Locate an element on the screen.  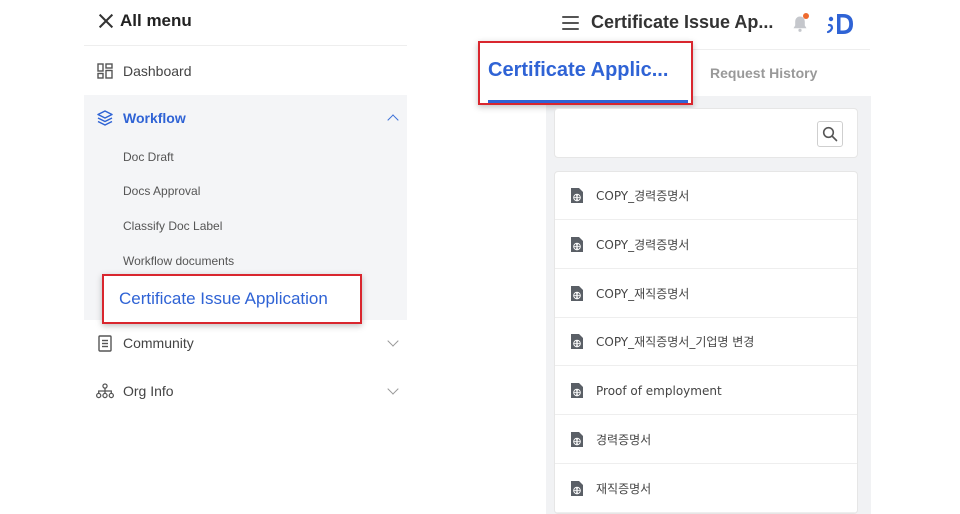
menu-item-workflow: Workflow is located at coordinates (245, 118).